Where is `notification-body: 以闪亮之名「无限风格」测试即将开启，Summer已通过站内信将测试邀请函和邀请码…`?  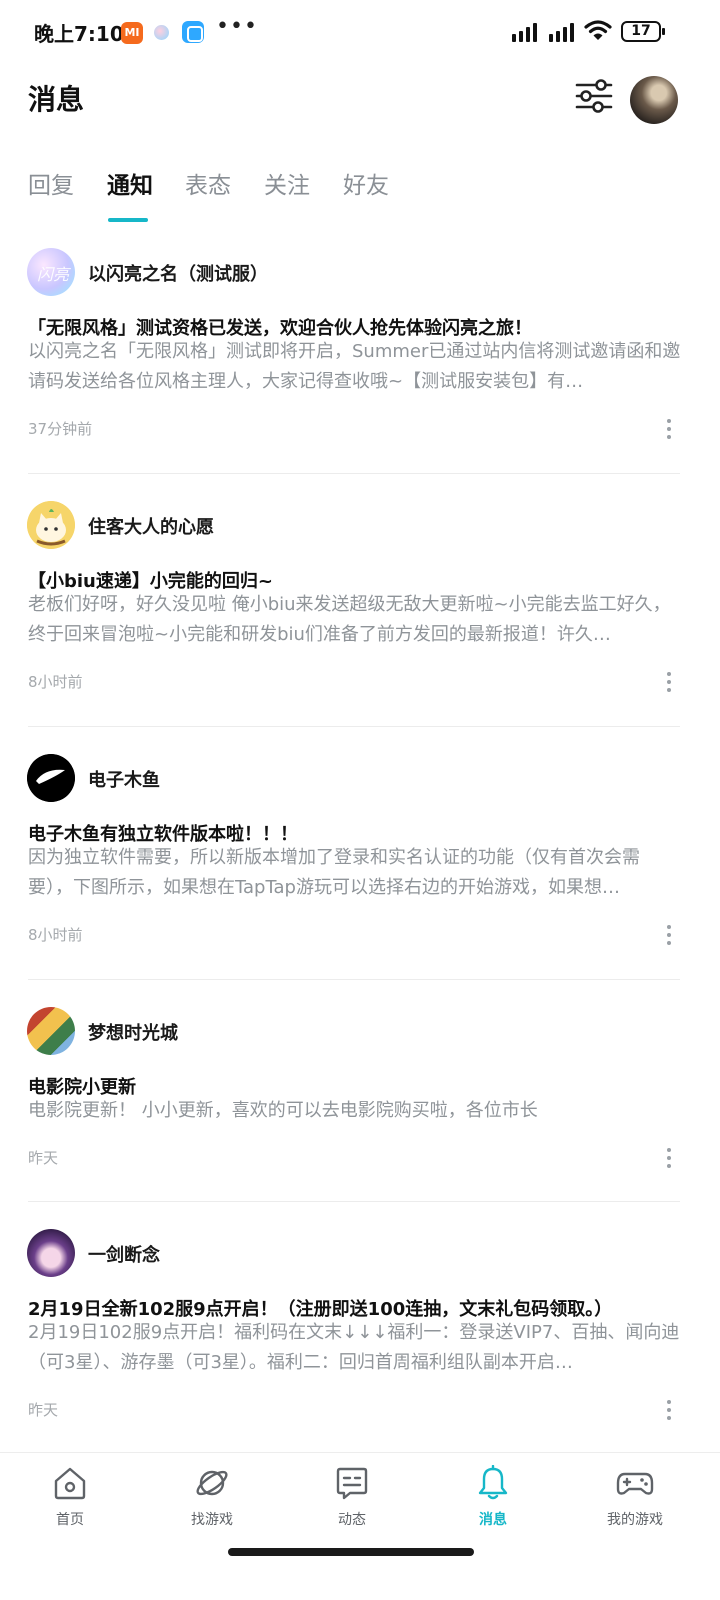
notification-body: 以闪亮之名「无限风格」测试即将开启，Summer已通过站内信将测试邀请函和邀请码… is located at coordinates (354, 366).